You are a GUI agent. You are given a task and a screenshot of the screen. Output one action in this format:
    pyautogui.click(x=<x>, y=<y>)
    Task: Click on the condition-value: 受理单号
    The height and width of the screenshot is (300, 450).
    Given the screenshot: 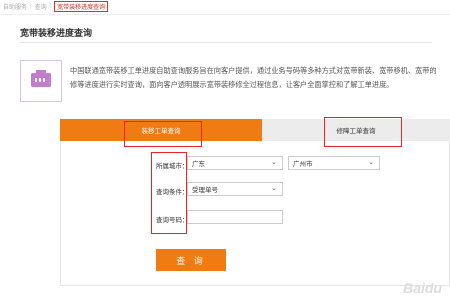 What is the action you would take?
    pyautogui.click(x=205, y=190)
    